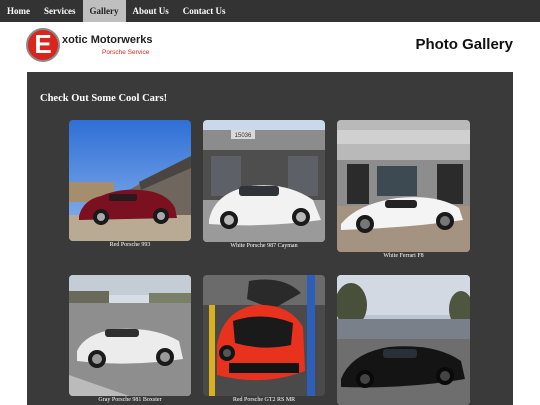 The image size is (540, 405). Describe the element at coordinates (151, 11) in the screenshot. I see `nav-about-us: About Us` at that location.